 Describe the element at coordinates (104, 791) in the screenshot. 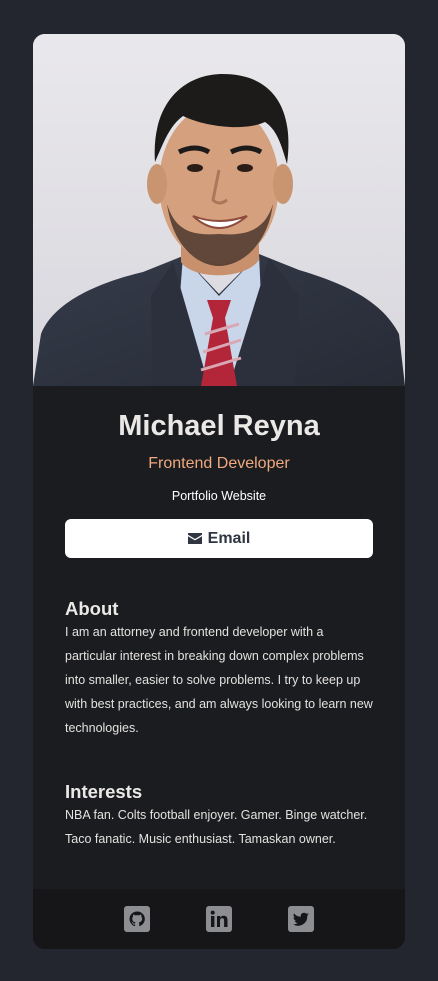

I see `interests-title: Interests` at that location.